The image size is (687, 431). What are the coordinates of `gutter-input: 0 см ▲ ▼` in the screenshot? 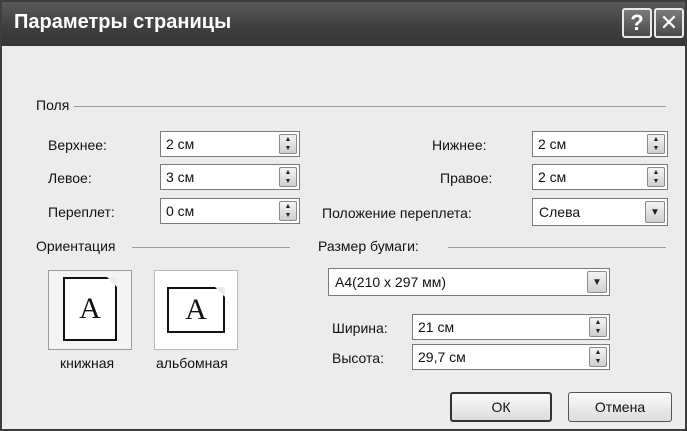 It's located at (230, 211).